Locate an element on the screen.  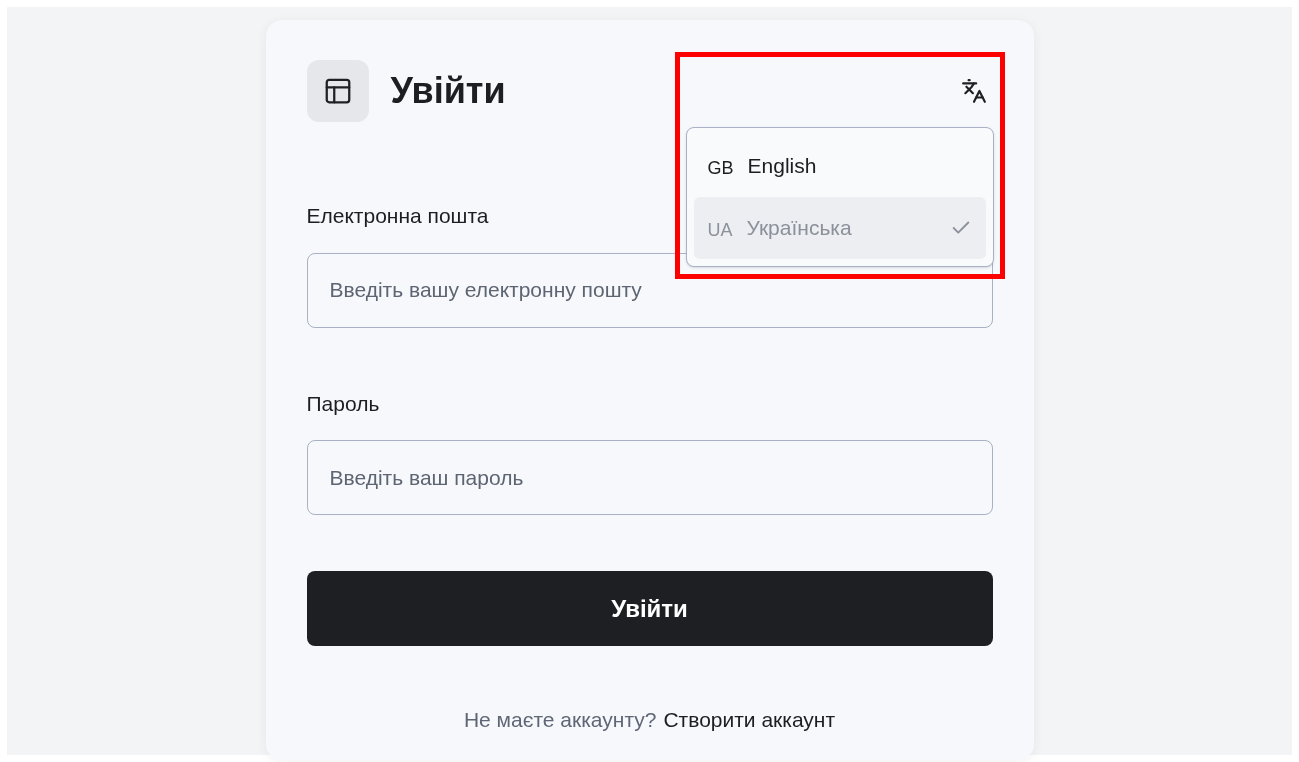
language-code: GB is located at coordinates (720, 168).